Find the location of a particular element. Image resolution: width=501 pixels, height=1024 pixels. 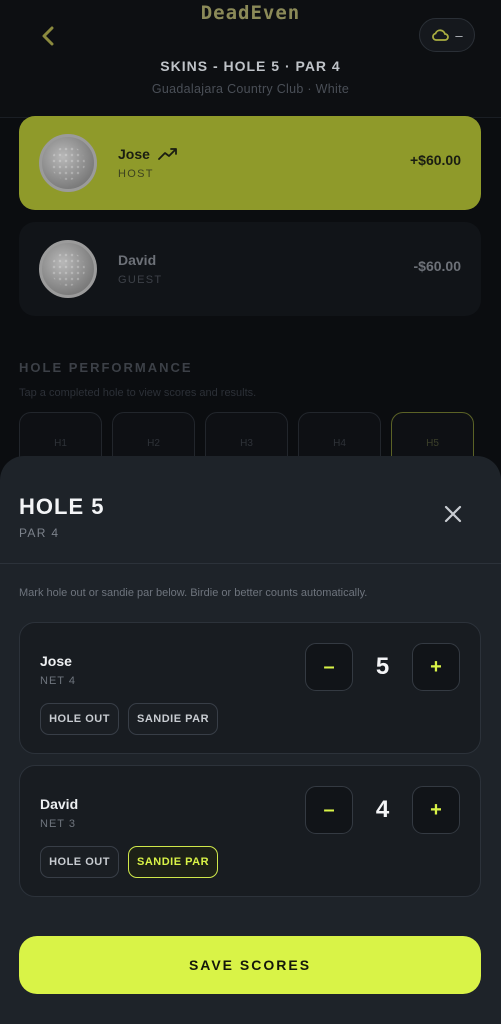

player-role: HOST is located at coordinates (136, 174).